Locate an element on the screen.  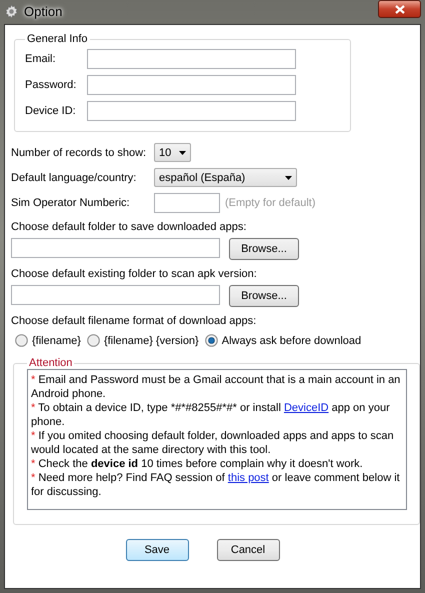
note-text: * Check the device id 10 times before complain why it doesn't work. is located at coordinates (197, 464).